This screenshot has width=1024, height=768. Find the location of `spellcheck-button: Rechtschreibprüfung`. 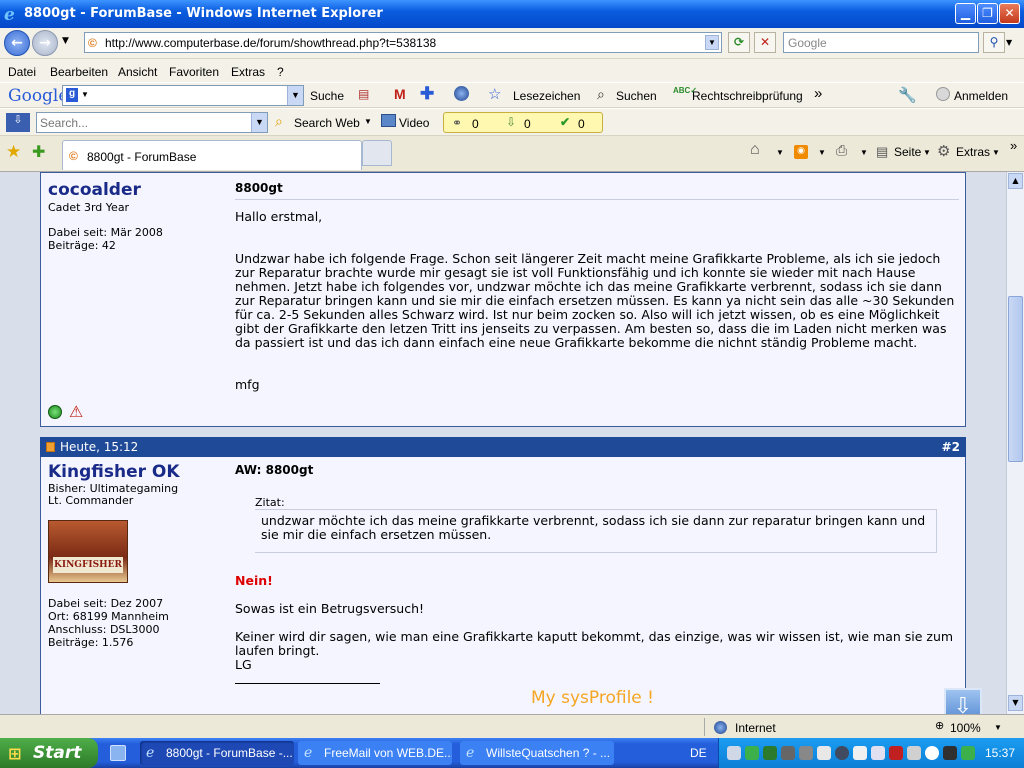

spellcheck-button: Rechtschreibprüfung is located at coordinates (747, 96).